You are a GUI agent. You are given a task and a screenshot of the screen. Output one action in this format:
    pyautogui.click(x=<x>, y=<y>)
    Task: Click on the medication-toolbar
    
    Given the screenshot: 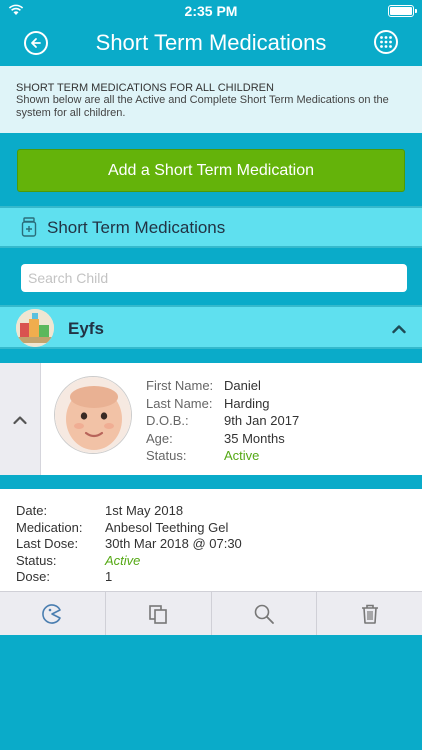 What is the action you would take?
    pyautogui.click(x=211, y=613)
    